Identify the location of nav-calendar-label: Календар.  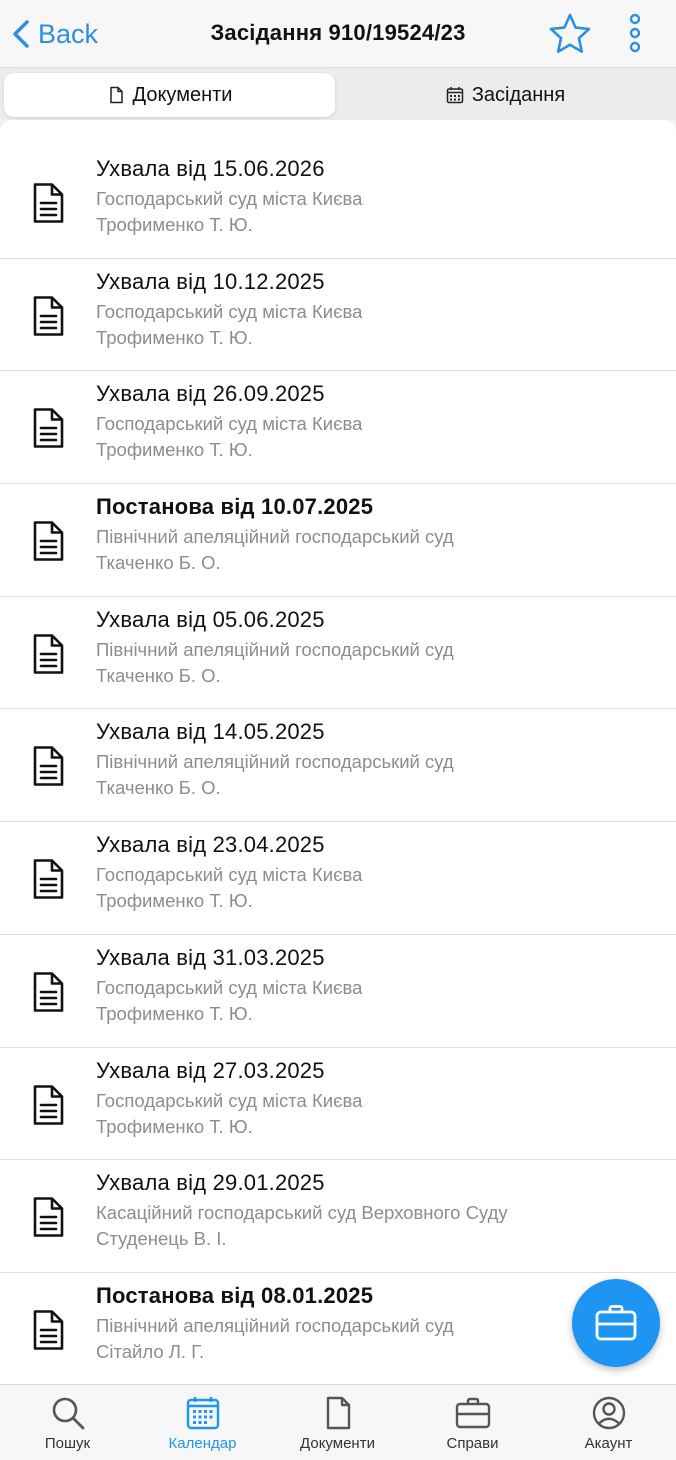
(202, 1443).